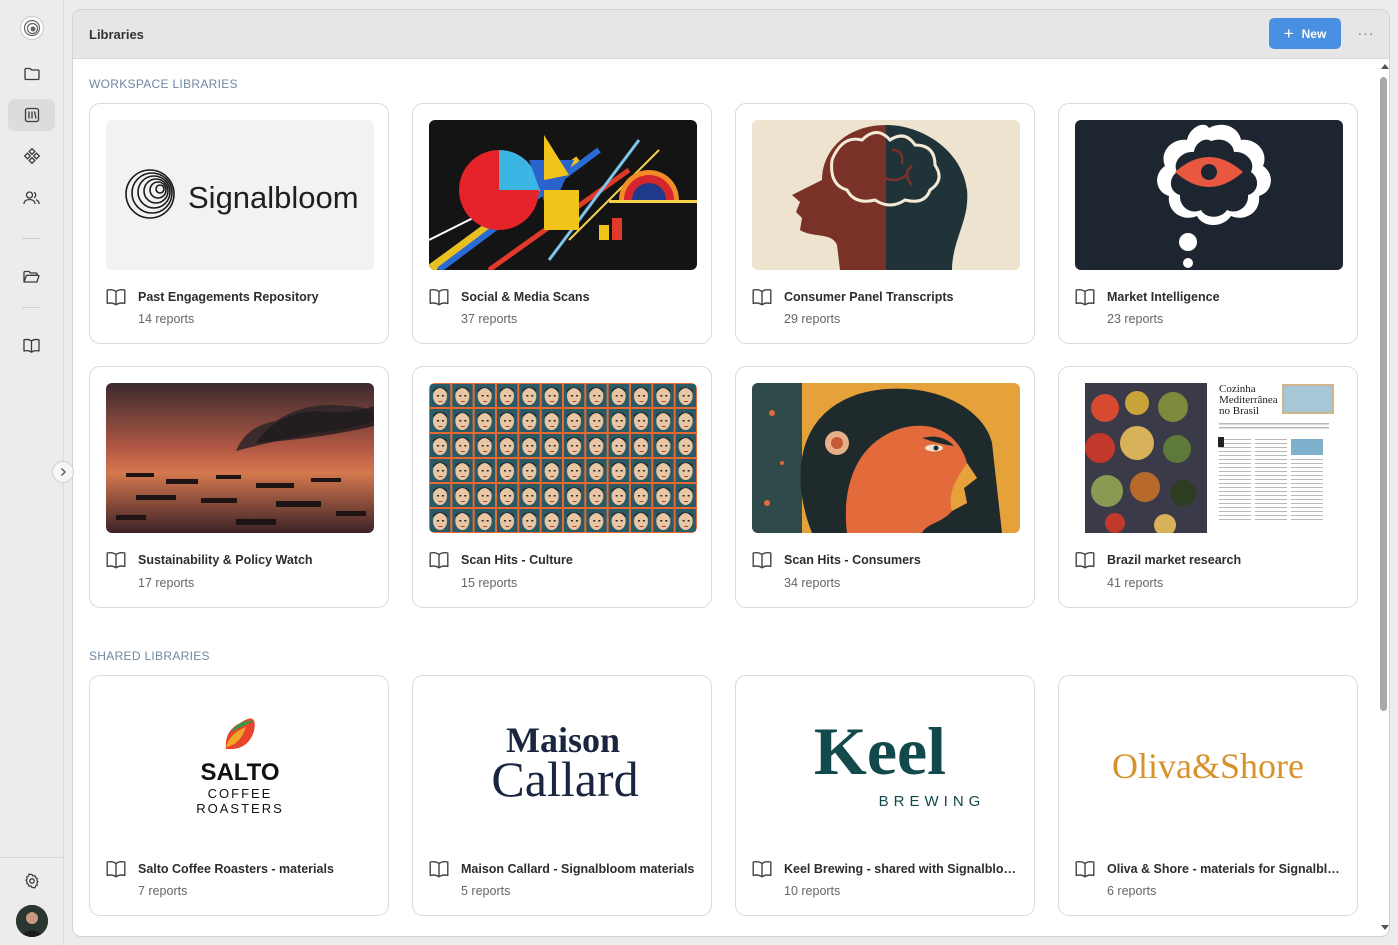  What do you see at coordinates (578, 869) in the screenshot?
I see `library-name: Maison Callard - Signalbloom materials` at bounding box center [578, 869].